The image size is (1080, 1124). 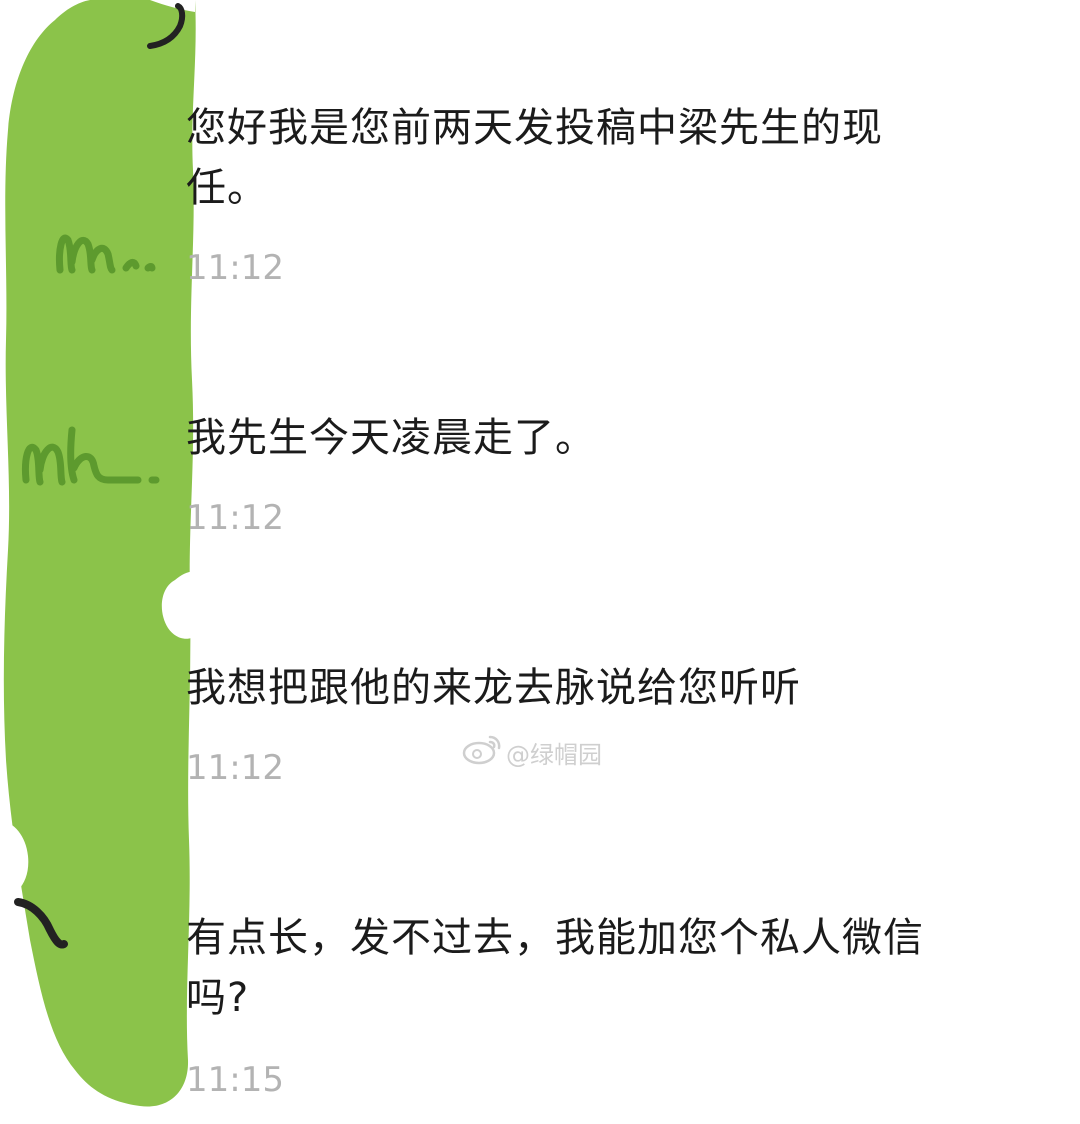 I want to click on message-text: 我先生今天凌晨走了。, so click(x=391, y=438).